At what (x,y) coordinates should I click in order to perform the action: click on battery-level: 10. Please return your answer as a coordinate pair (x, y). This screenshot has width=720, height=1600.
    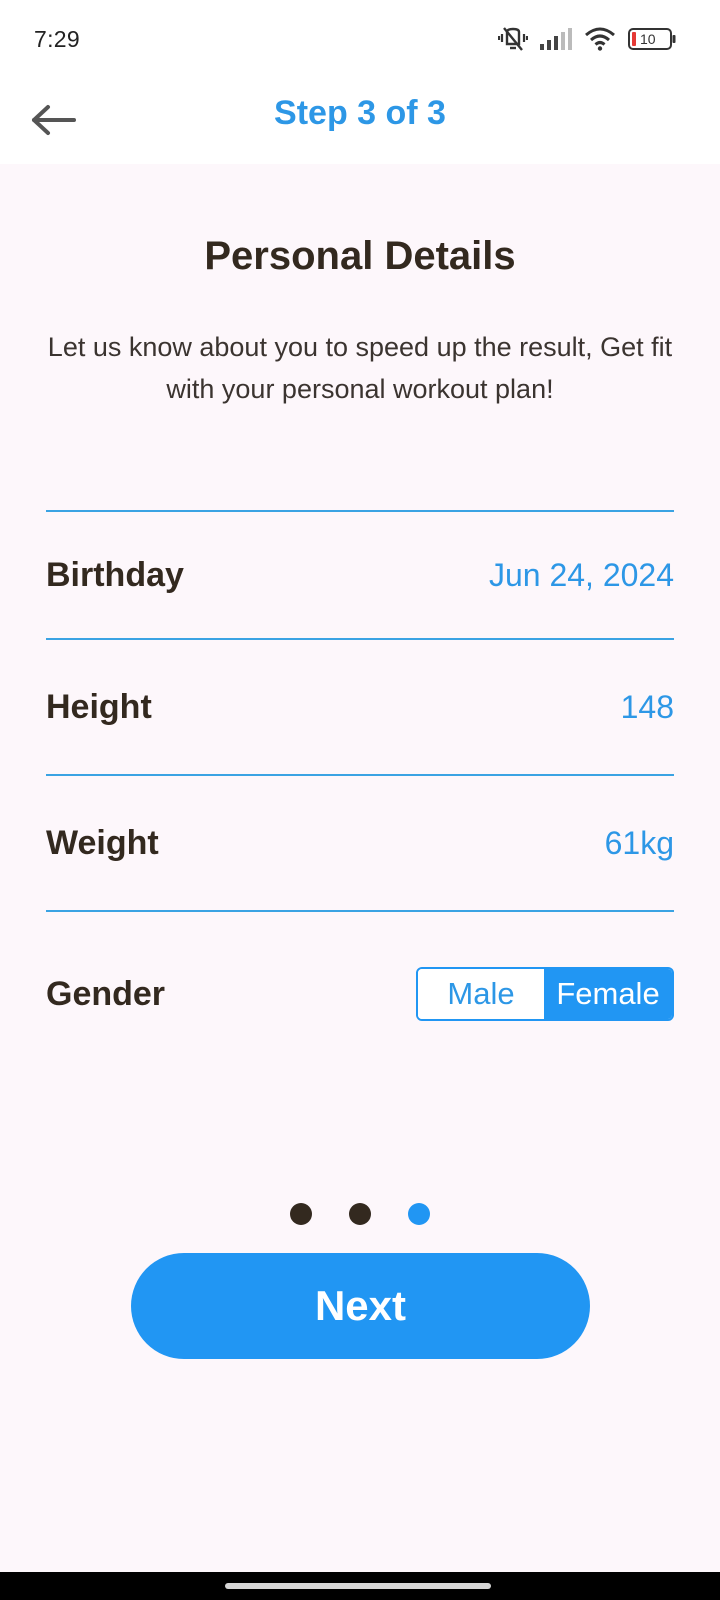
    Looking at the image, I should click on (648, 39).